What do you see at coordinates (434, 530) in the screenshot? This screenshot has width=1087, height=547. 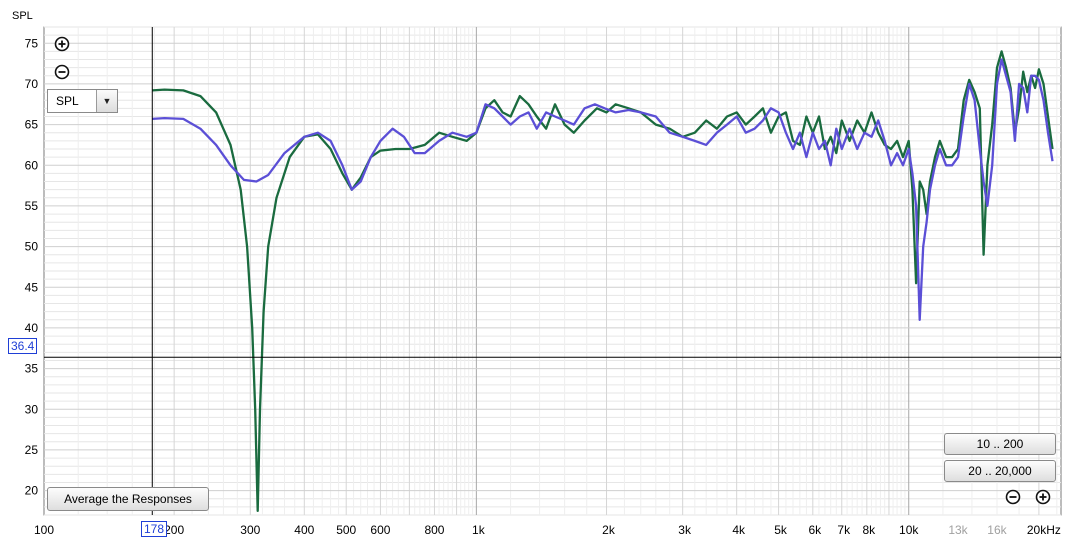 I see `x-tick-label: 800` at bounding box center [434, 530].